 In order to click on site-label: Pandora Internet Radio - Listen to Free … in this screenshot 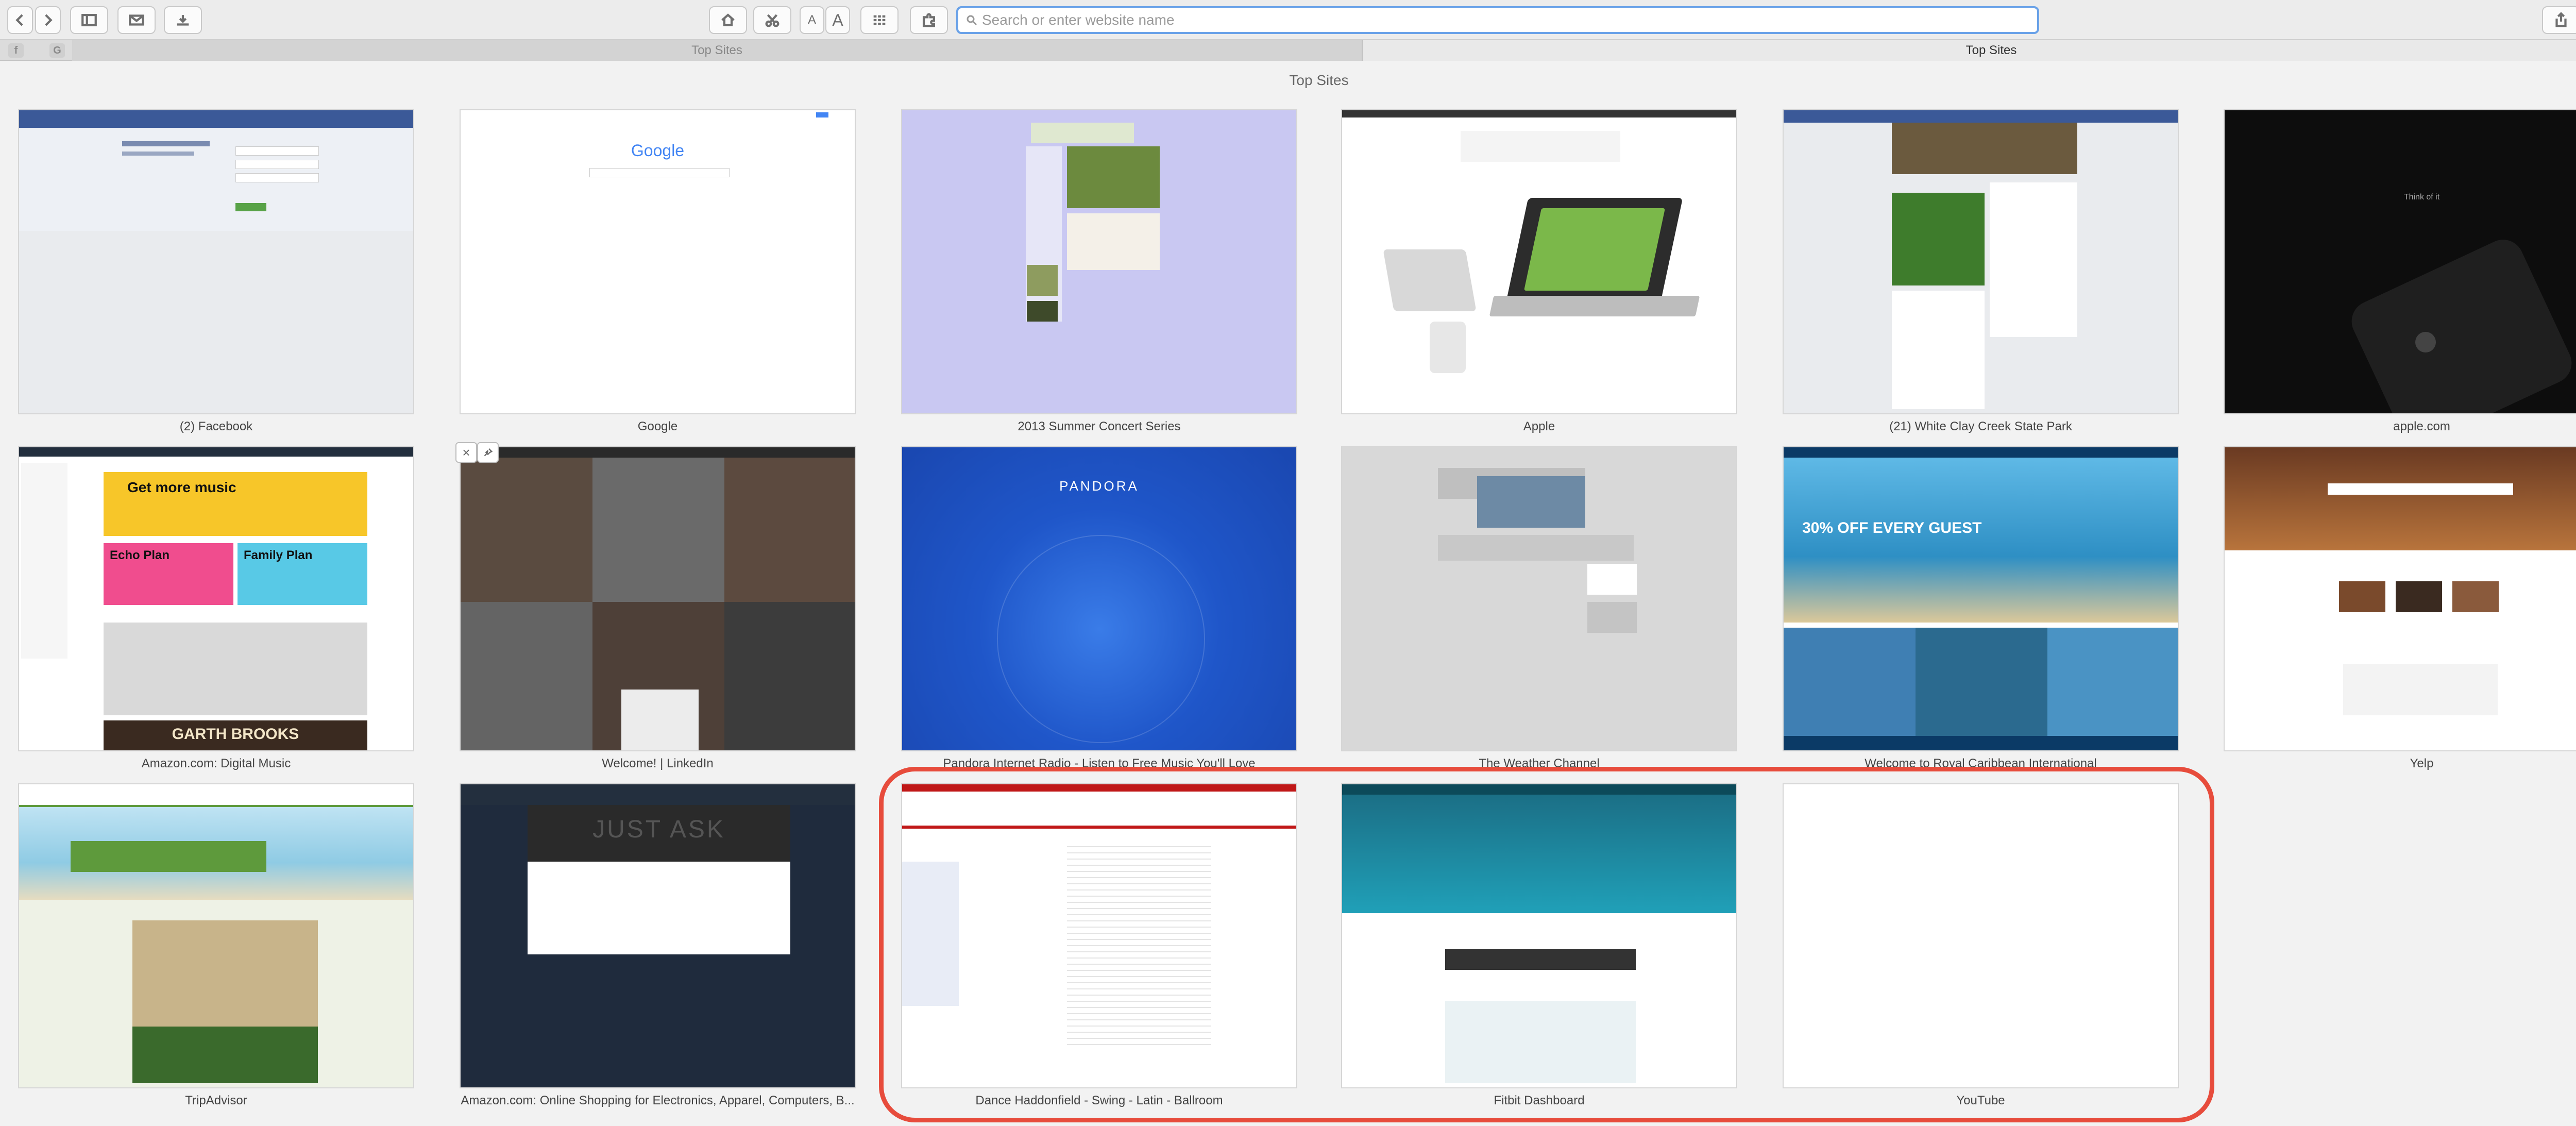, I will do `click(1100, 763)`.